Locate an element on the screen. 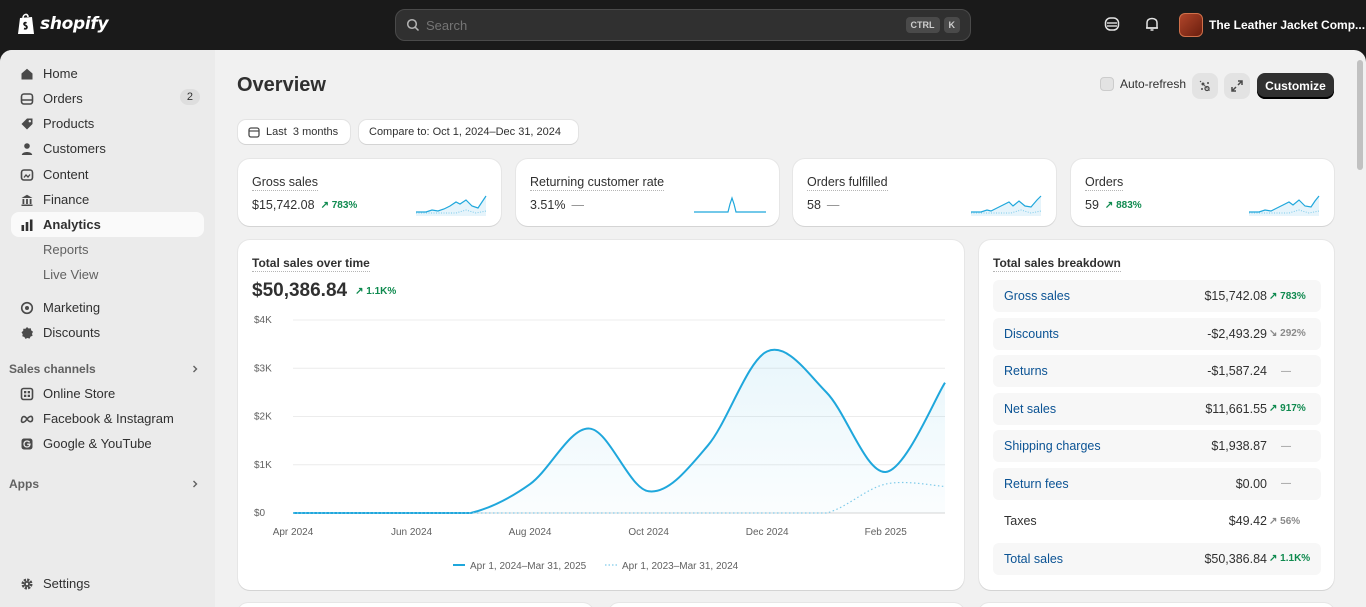 This screenshot has width=1366, height=607. sidebar-item-facebook-instagram: Facebook & Instagram is located at coordinates (107, 418).